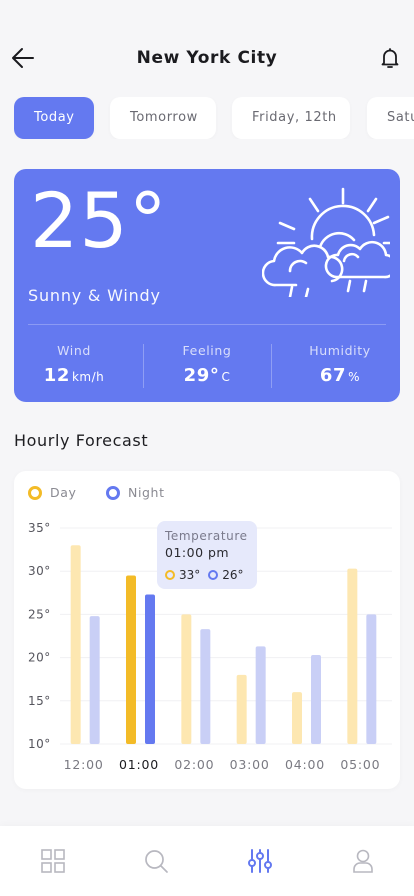  I want to click on tab-tomorrow: Tomorrow, so click(163, 118).